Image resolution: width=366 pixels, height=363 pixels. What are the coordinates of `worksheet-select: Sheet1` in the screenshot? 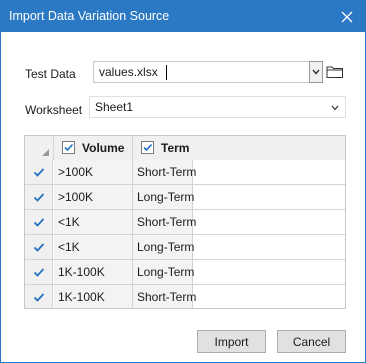 It's located at (217, 107).